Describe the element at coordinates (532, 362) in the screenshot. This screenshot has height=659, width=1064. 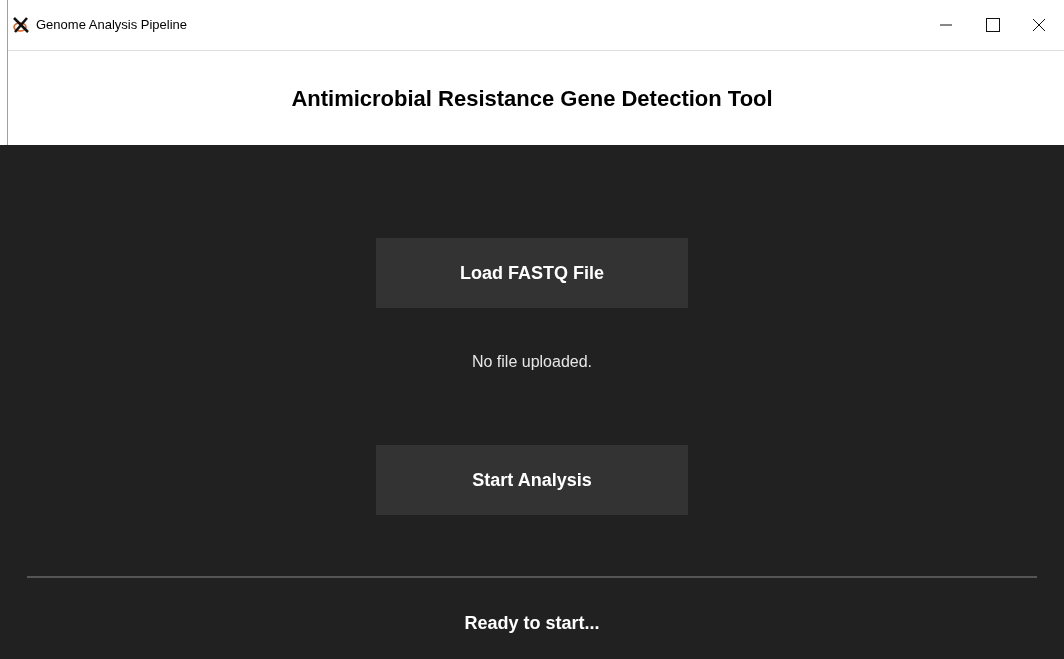
I see `file-status-text: No file uploaded.` at that location.